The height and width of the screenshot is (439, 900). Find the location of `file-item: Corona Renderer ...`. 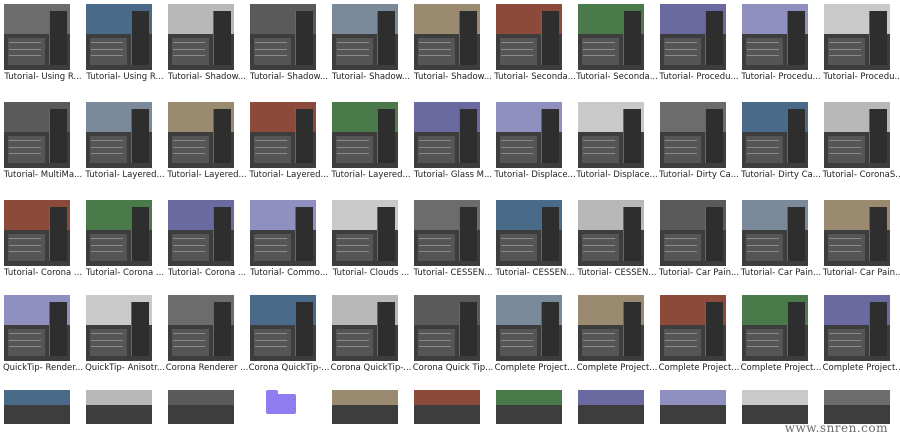

file-item: Corona Renderer ... is located at coordinates (206, 336).